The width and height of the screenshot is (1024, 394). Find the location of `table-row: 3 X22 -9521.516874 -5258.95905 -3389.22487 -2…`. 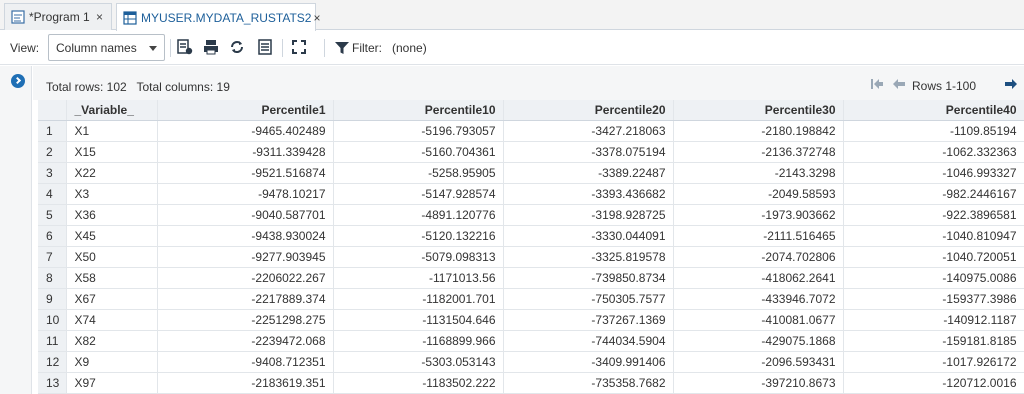

table-row: 3 X22 -9521.516874 -5258.95905 -3389.22487 -2… is located at coordinates (531, 173).